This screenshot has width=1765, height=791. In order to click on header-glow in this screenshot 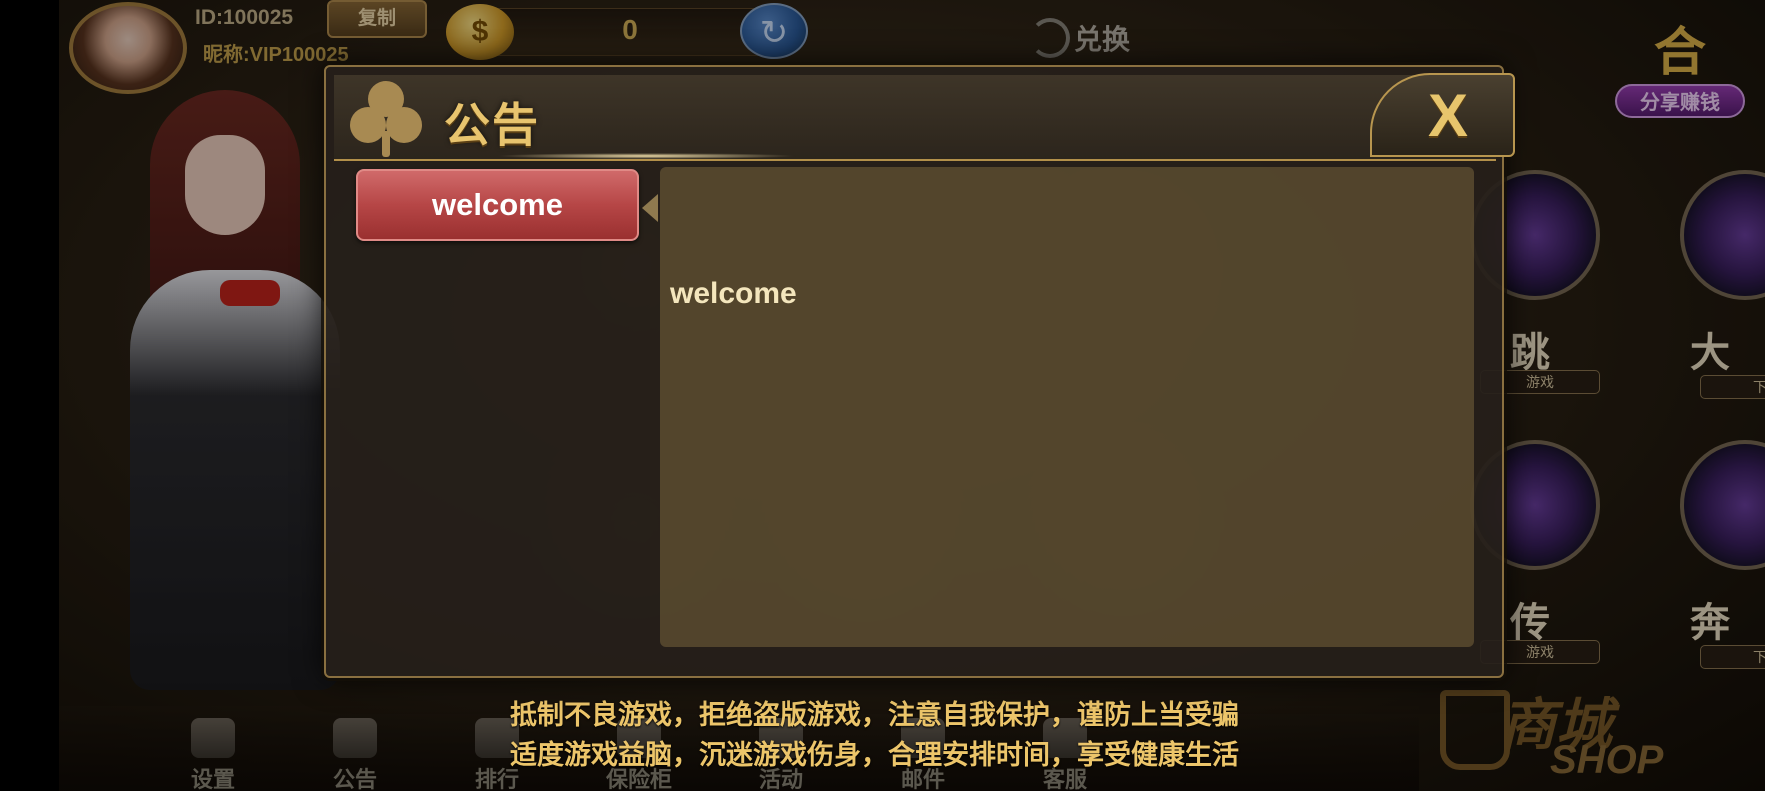, I will do `click(646, 156)`.